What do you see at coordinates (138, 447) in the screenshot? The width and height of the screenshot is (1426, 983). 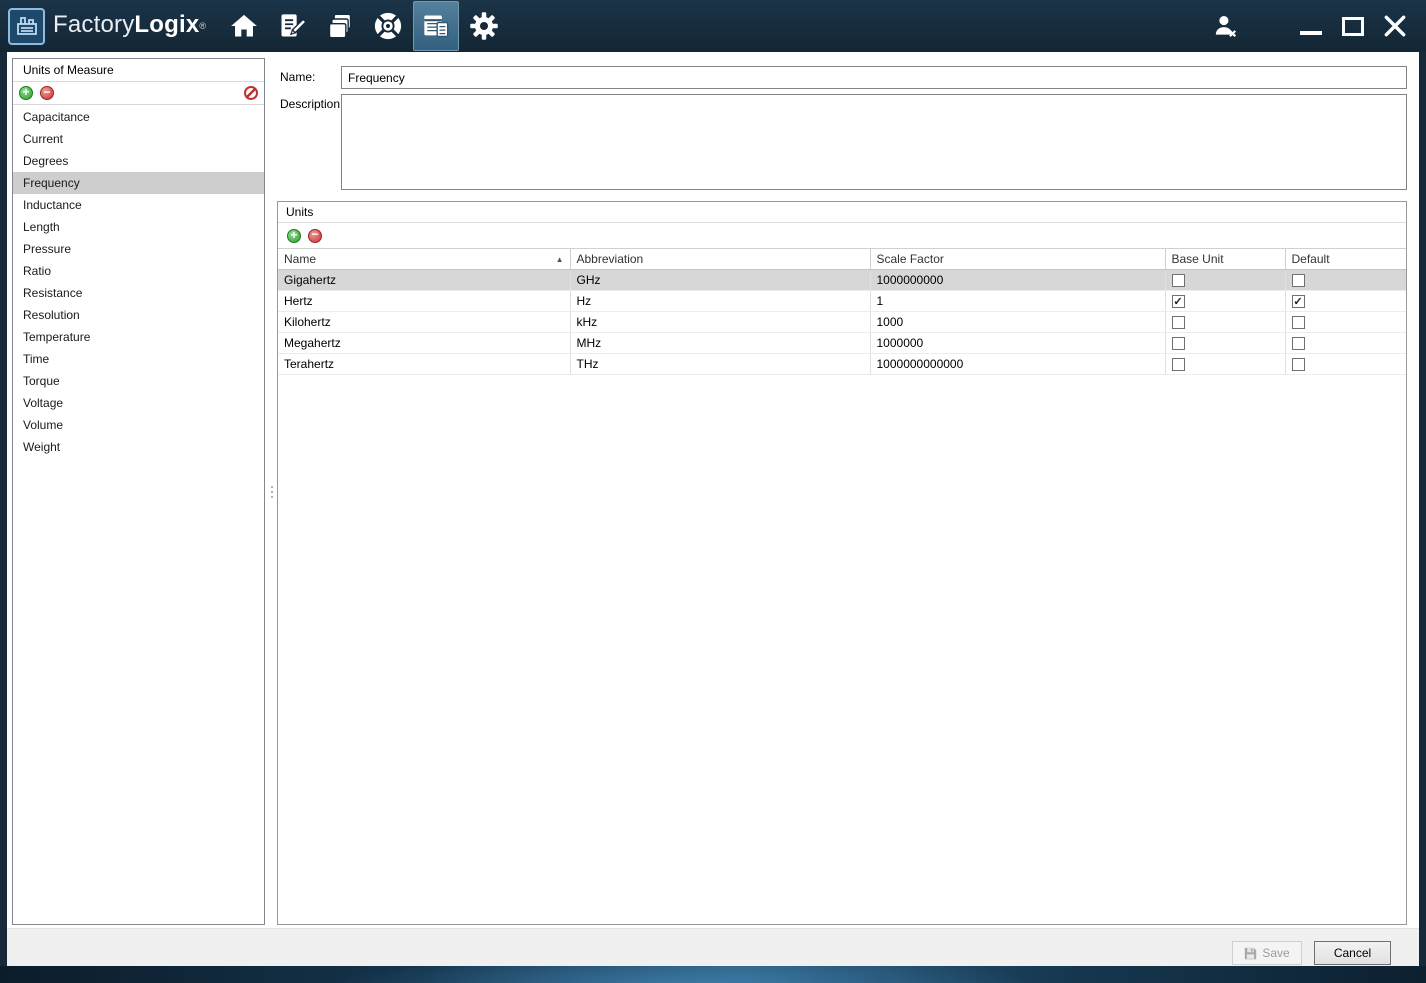 I see `sidebar-item-weight: Weight` at bounding box center [138, 447].